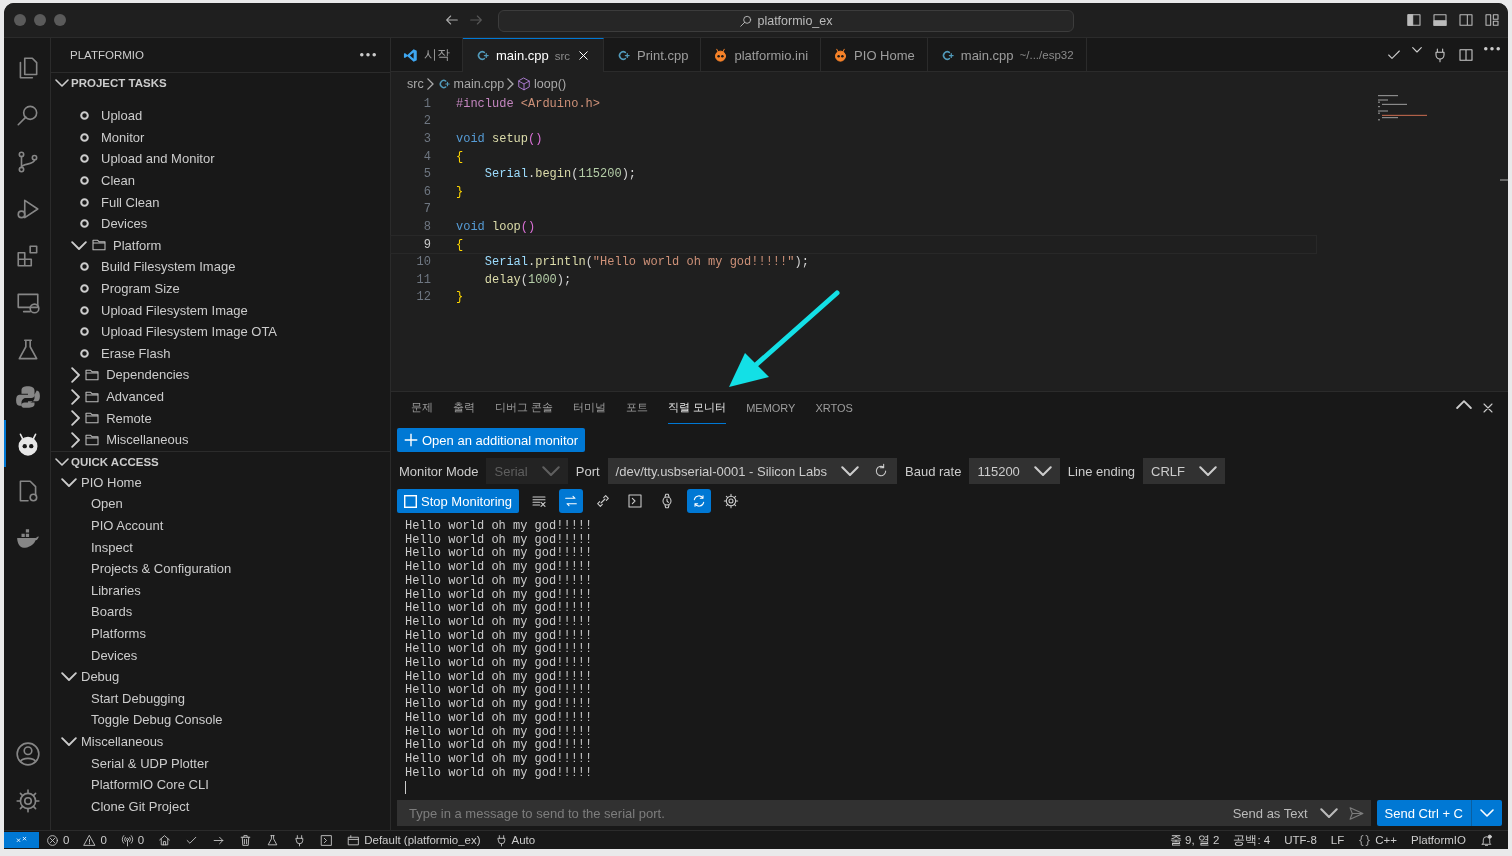 This screenshot has width=1512, height=856. Describe the element at coordinates (368, 55) in the screenshot. I see `more-icon` at that location.